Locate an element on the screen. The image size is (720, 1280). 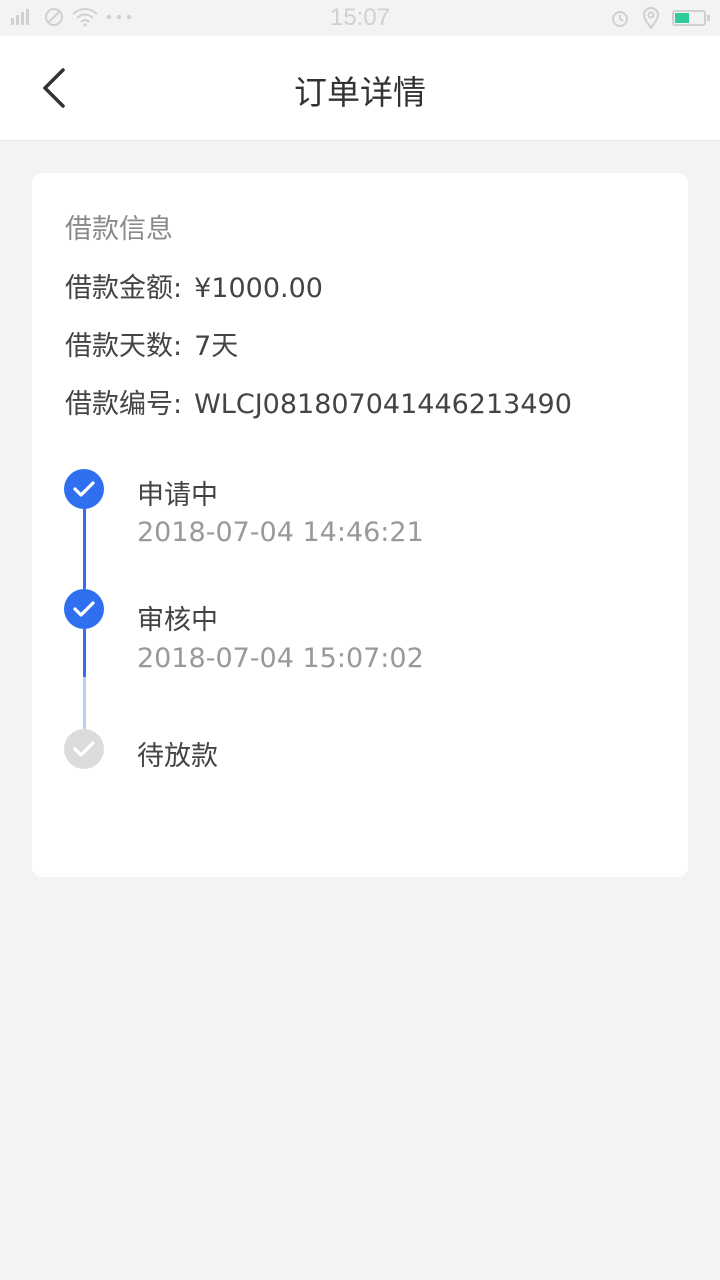
page-title: 订单详情 is located at coordinates (360, 92).